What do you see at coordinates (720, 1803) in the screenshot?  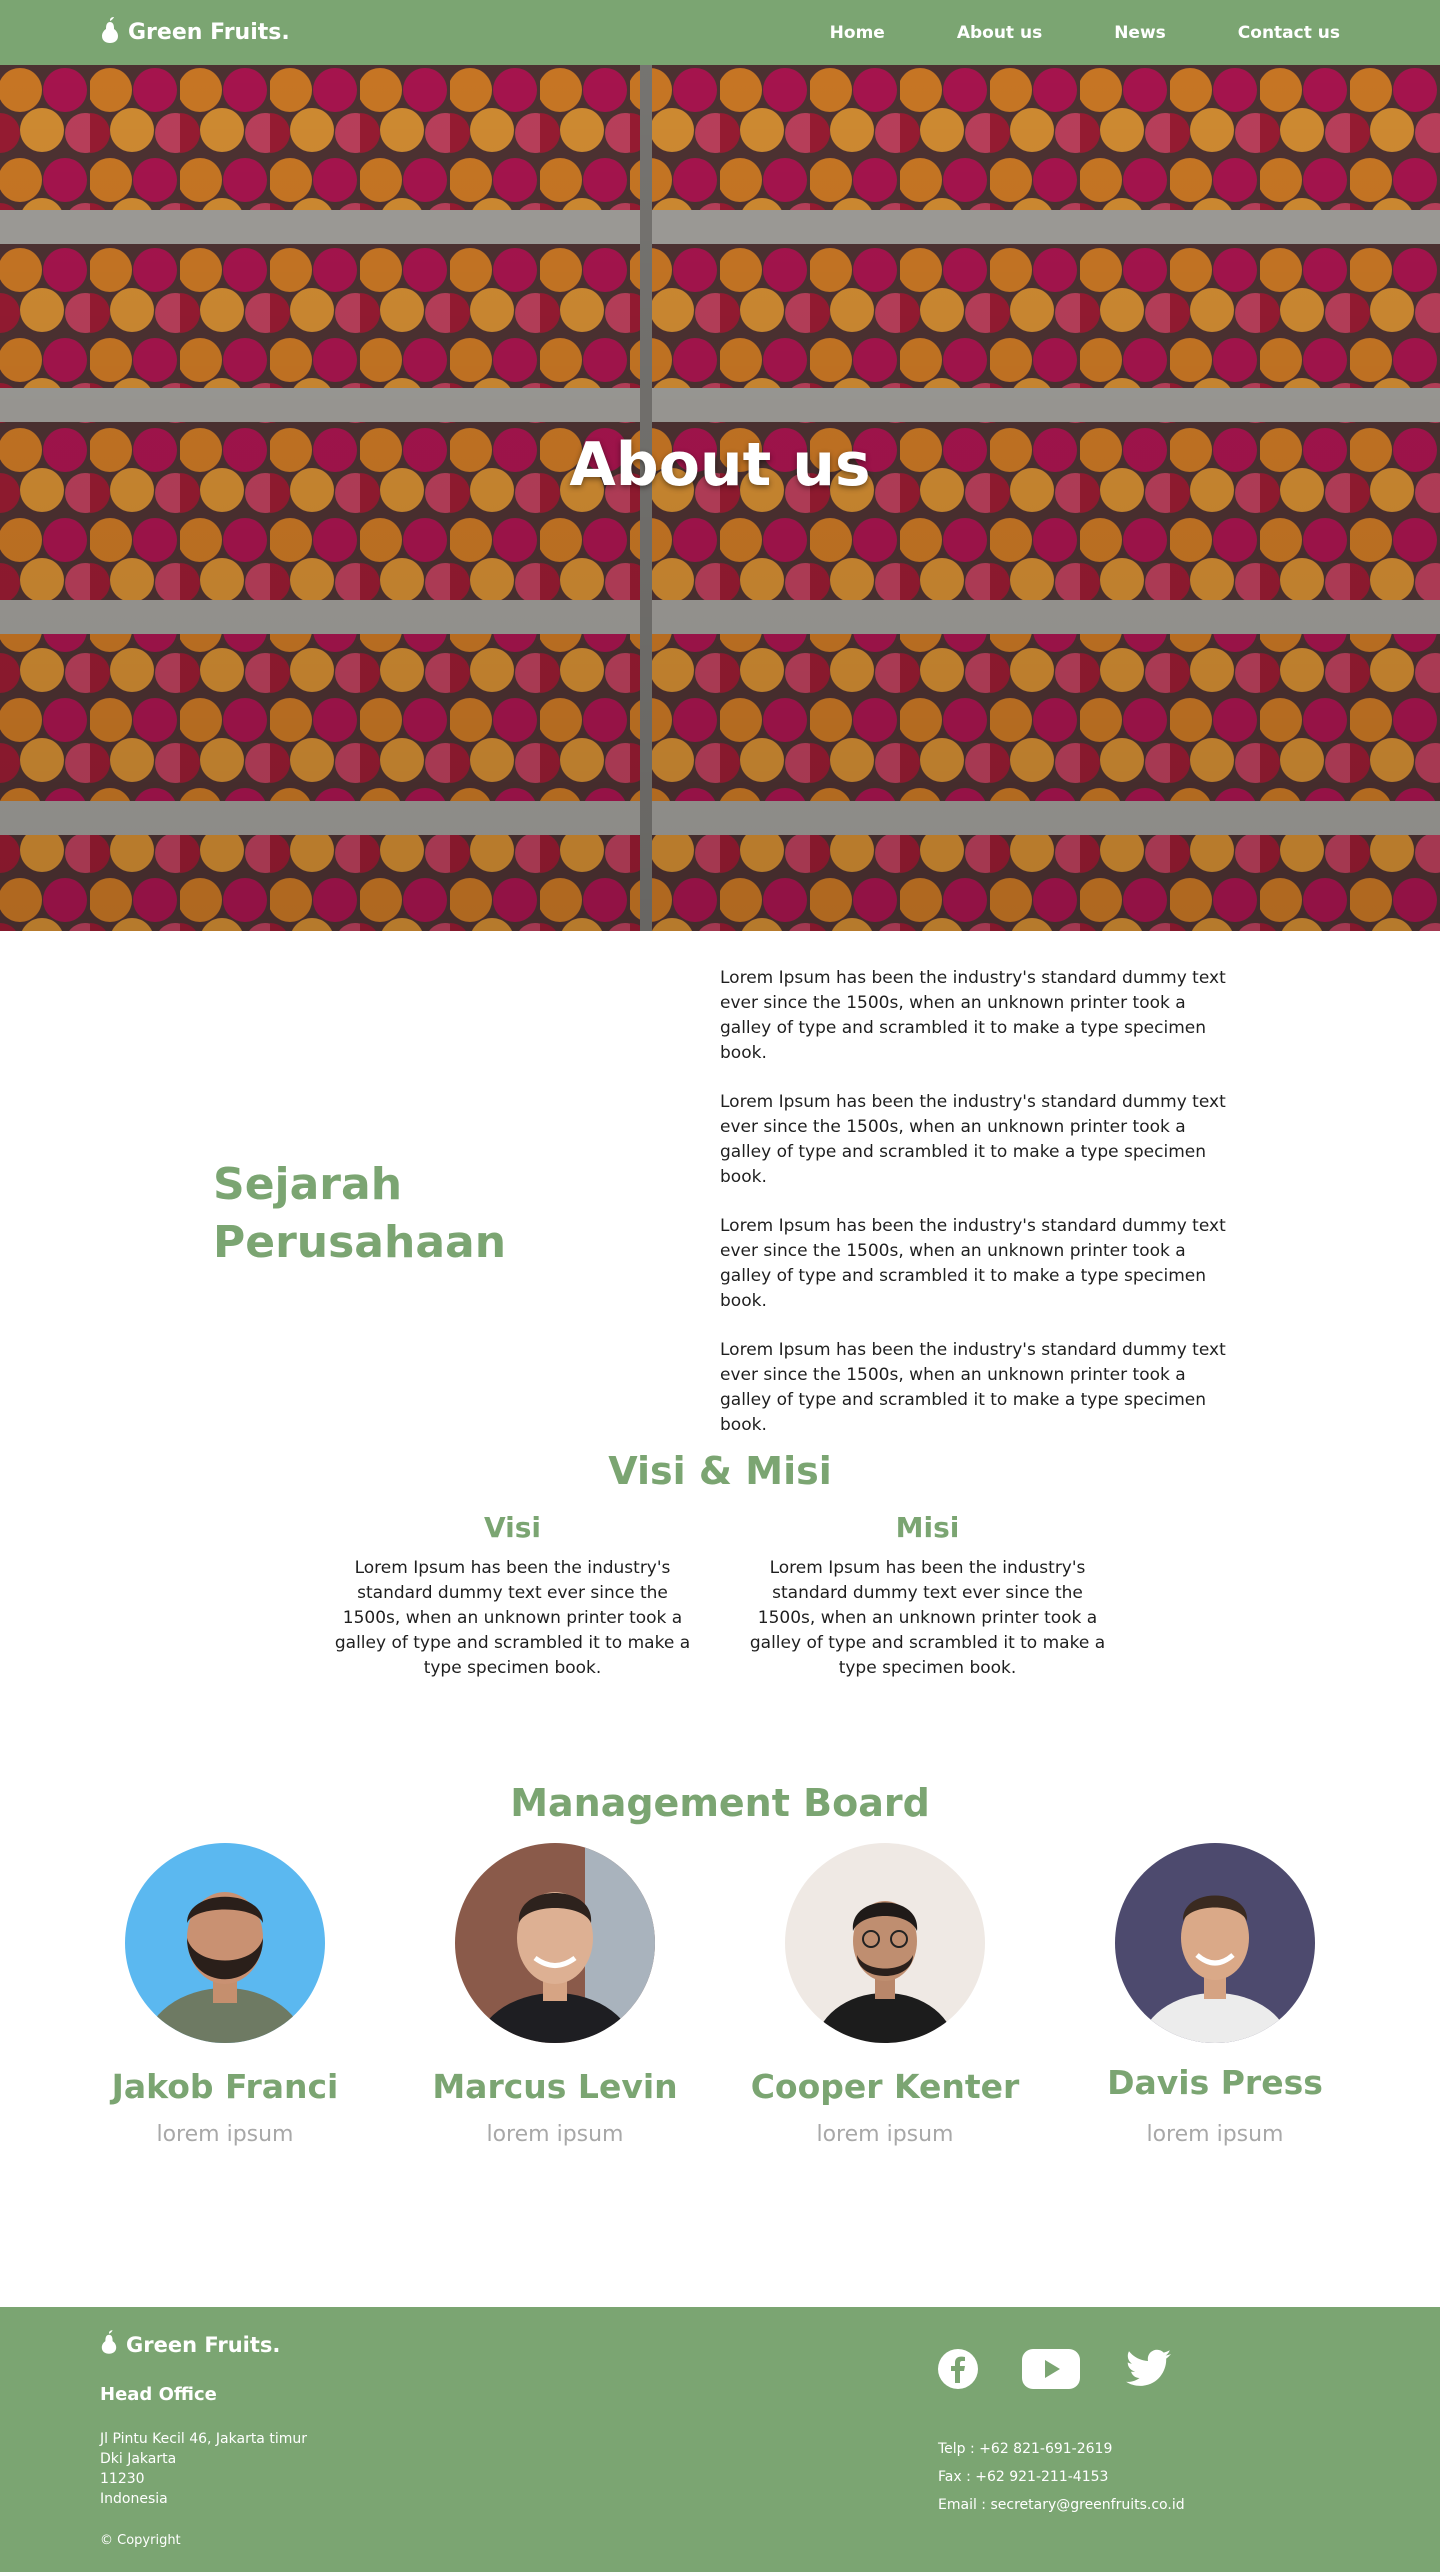 I see `board-title: Management Board` at bounding box center [720, 1803].